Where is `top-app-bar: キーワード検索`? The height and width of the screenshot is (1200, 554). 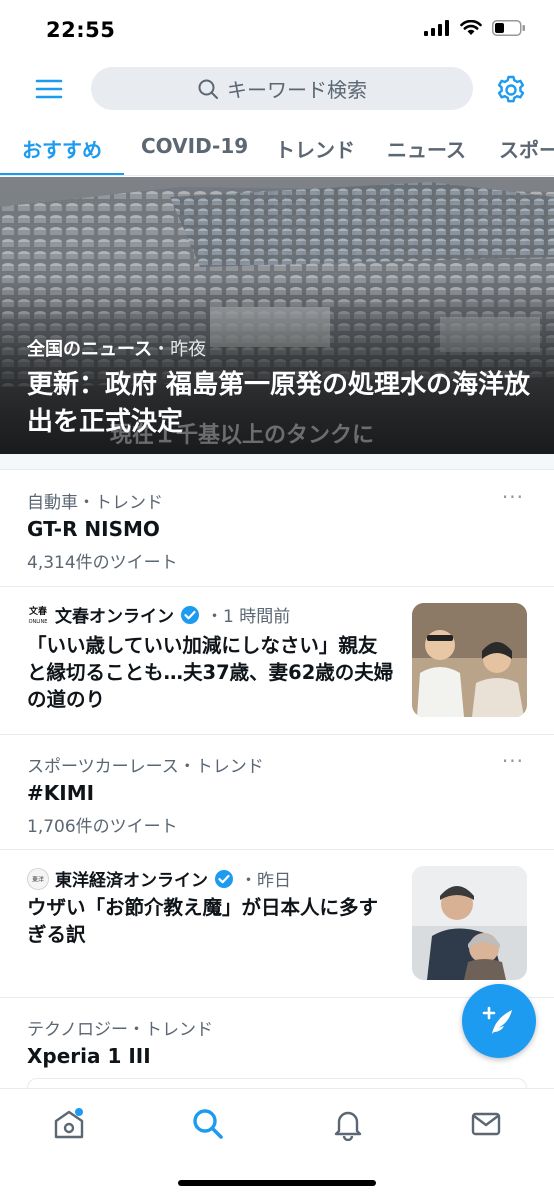 top-app-bar: キーワード検索 is located at coordinates (277, 90).